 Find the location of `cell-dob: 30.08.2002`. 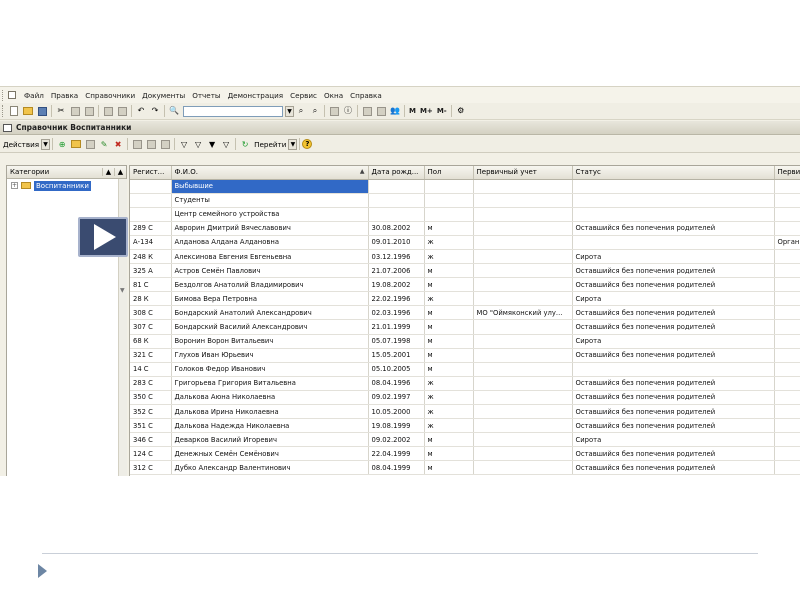

cell-dob: 30.08.2002 is located at coordinates (396, 228).